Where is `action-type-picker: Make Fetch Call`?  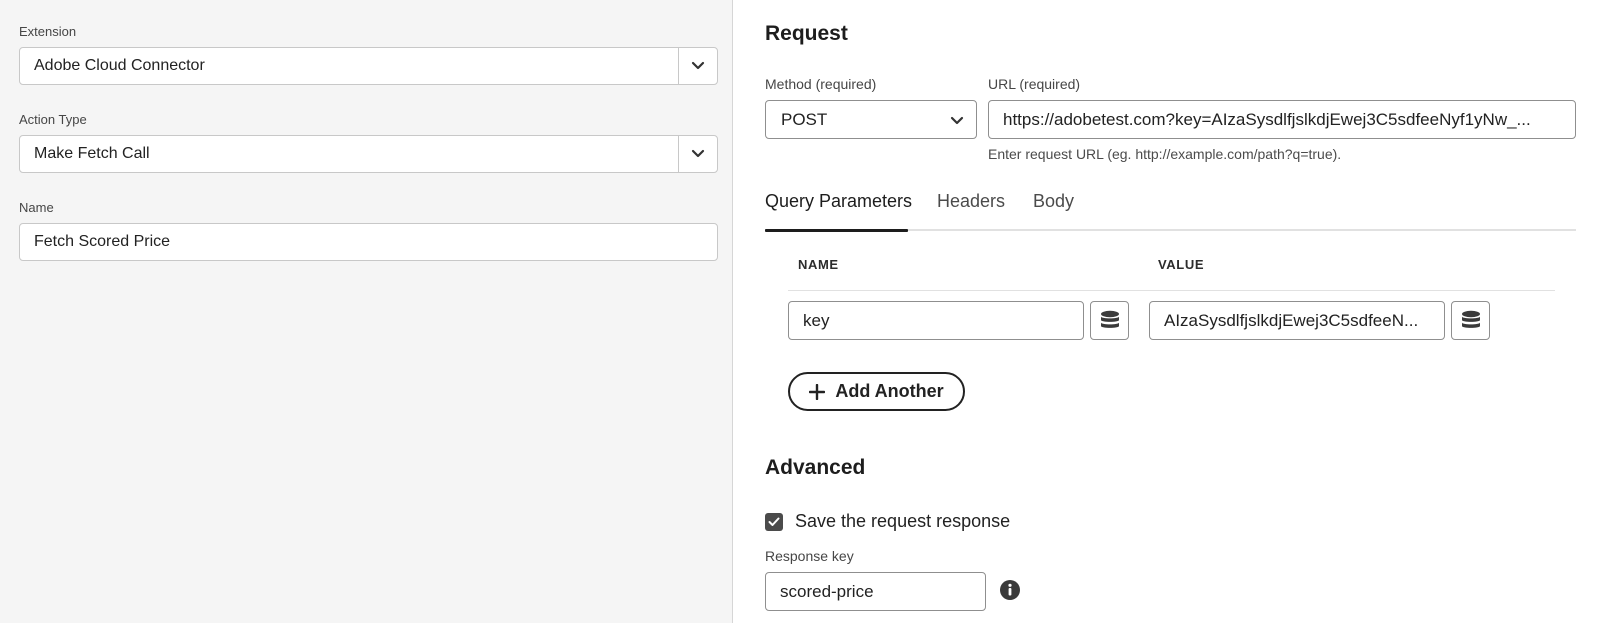 action-type-picker: Make Fetch Call is located at coordinates (368, 154).